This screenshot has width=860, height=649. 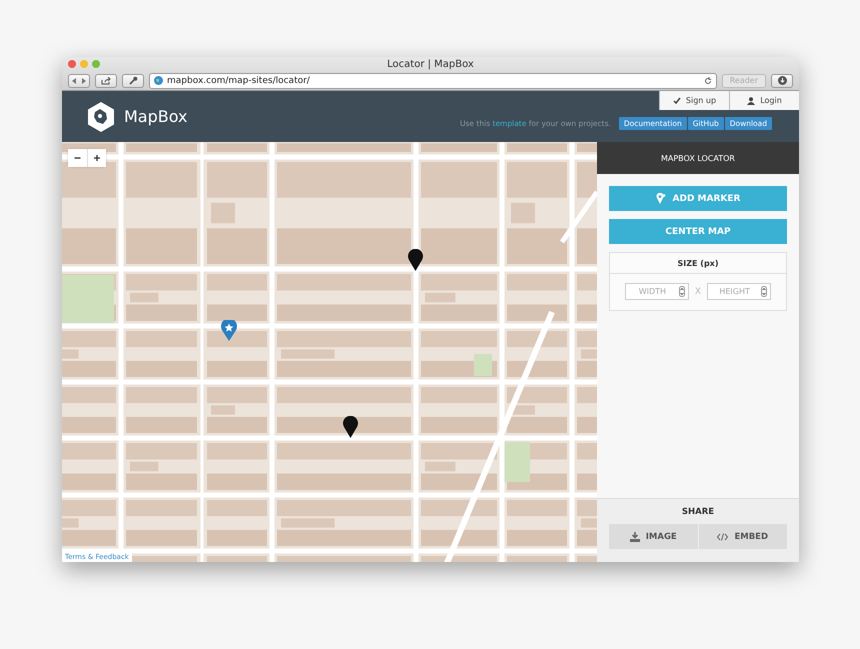 I want to click on settings-button, so click(x=133, y=81).